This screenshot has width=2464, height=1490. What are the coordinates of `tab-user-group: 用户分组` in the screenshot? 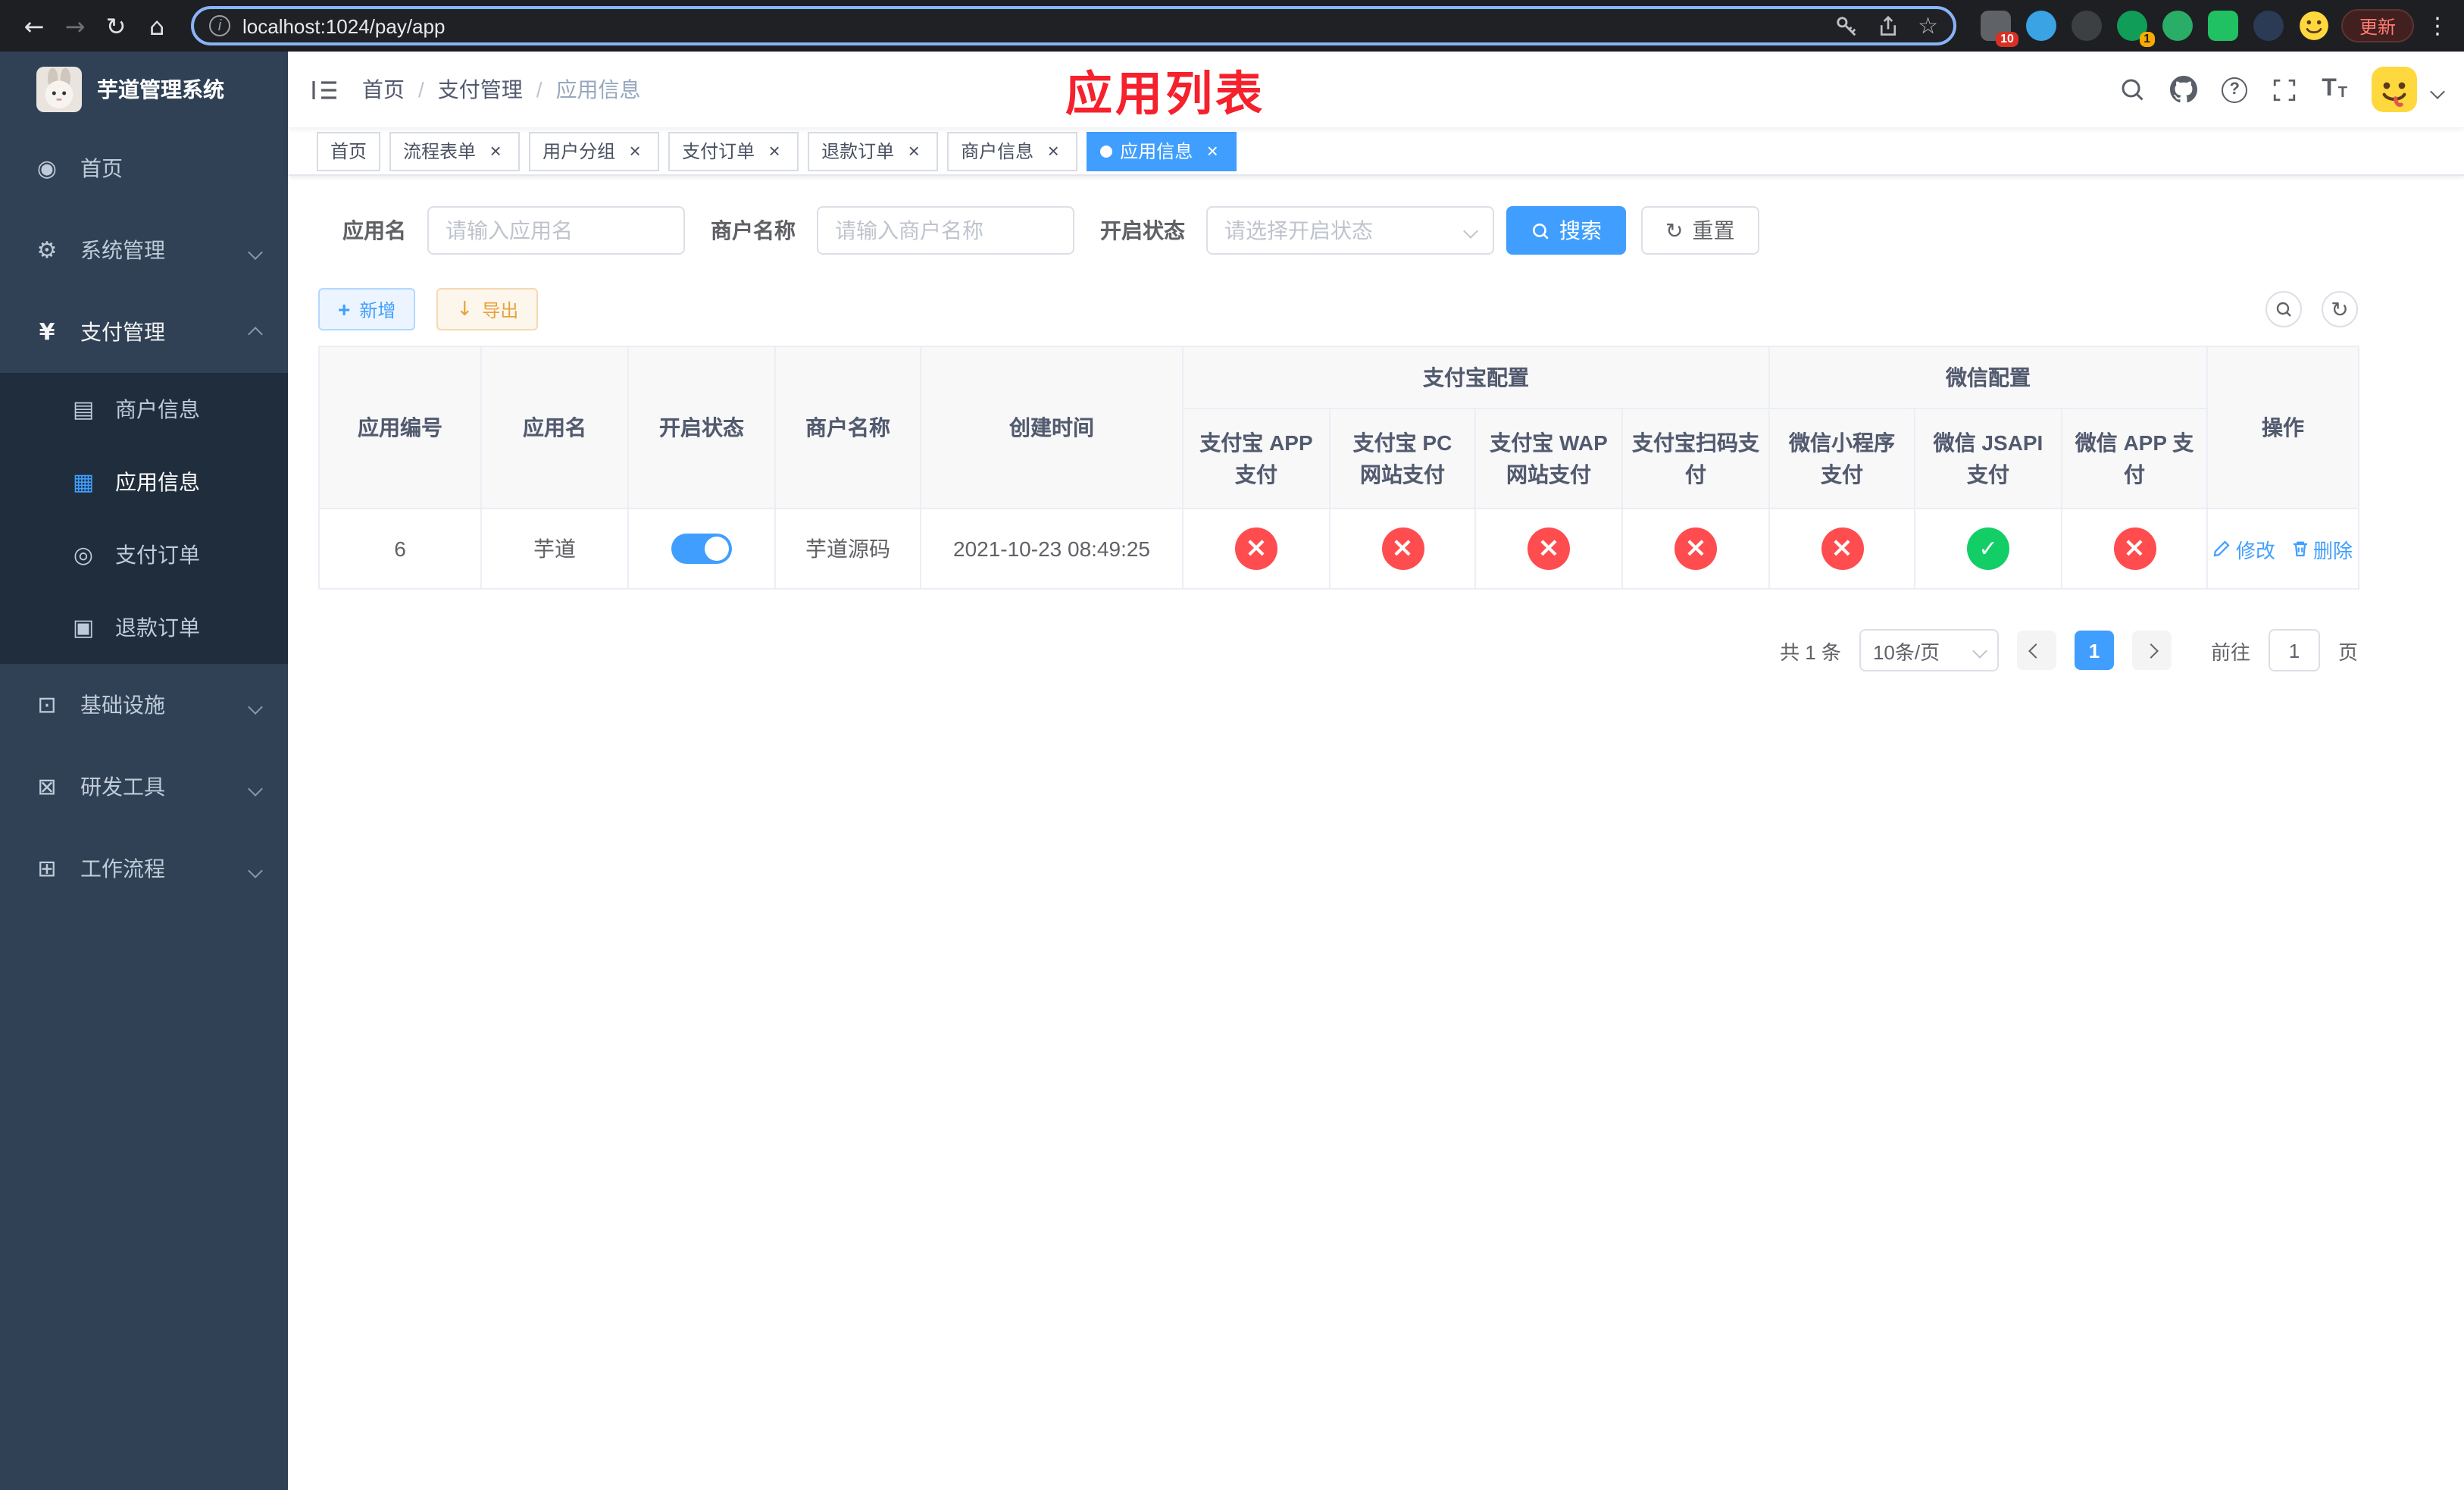 It's located at (594, 151).